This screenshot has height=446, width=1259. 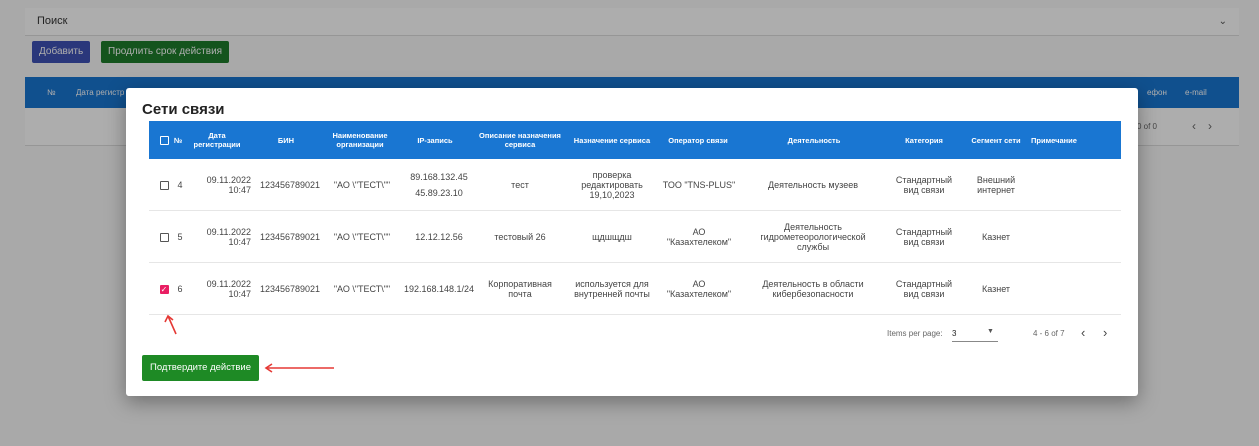 I want to click on col-operator: Оператор связи, so click(x=698, y=140).